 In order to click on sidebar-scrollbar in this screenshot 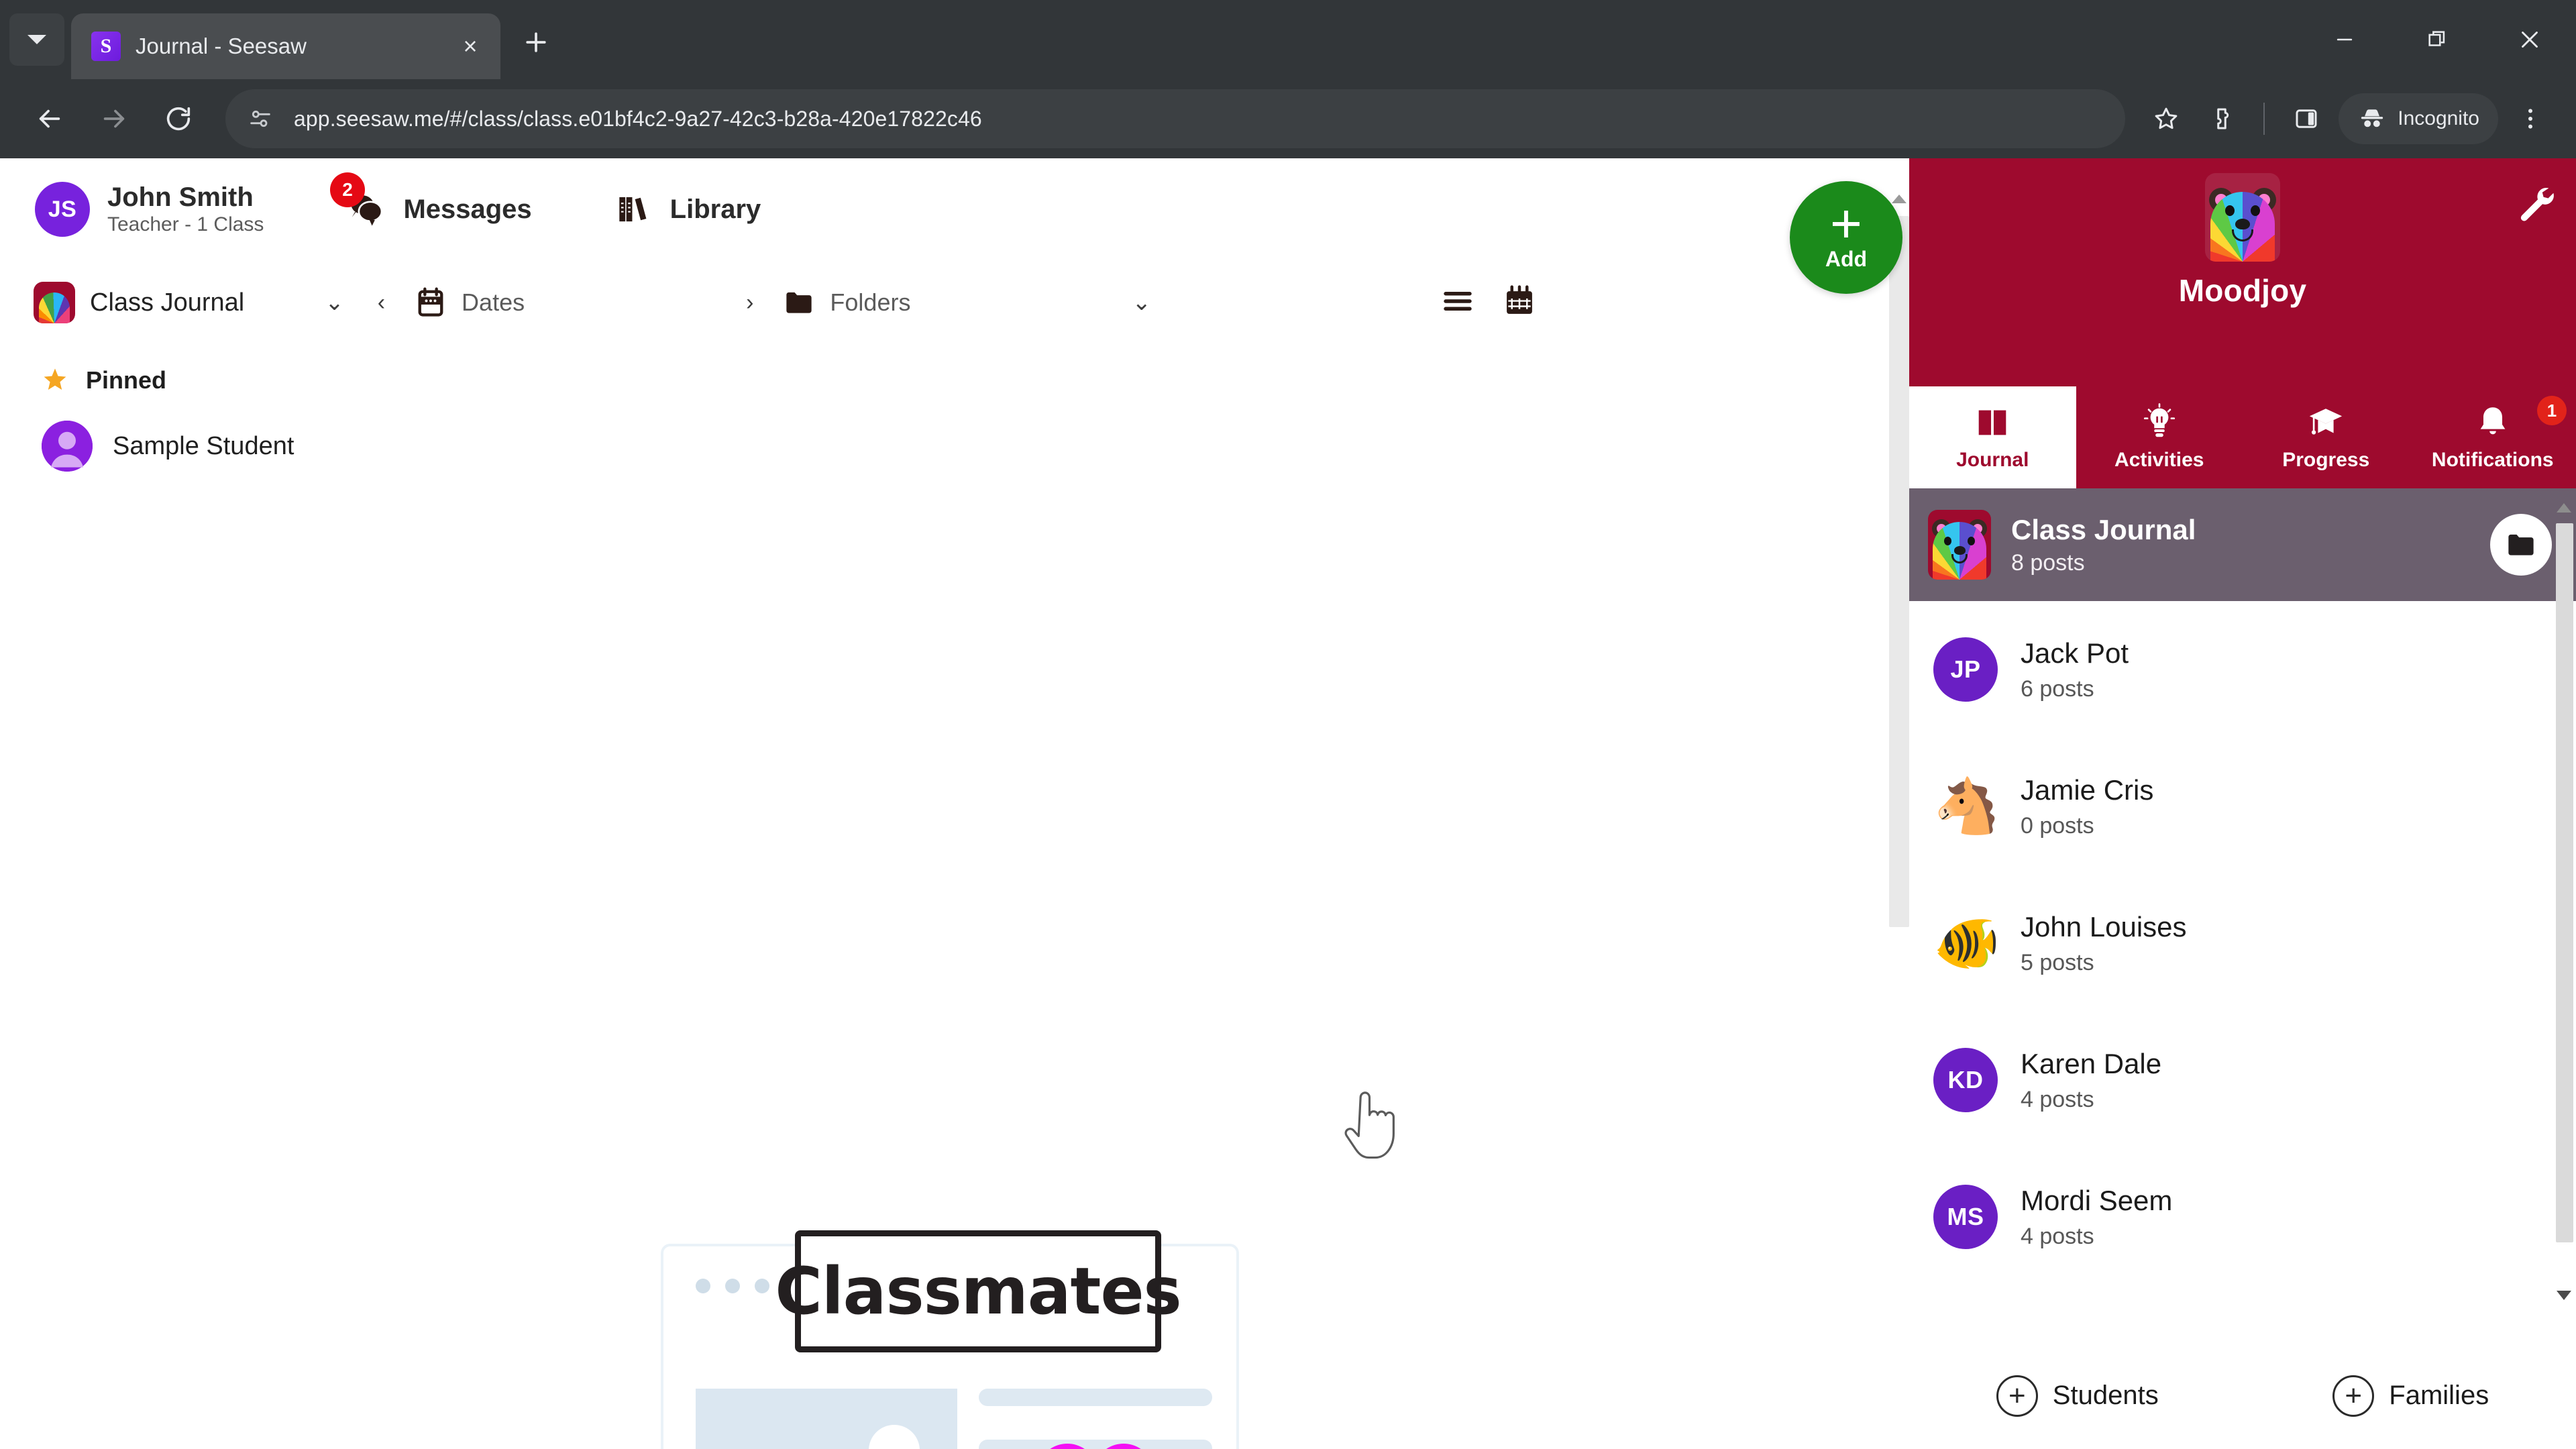, I will do `click(2564, 920)`.